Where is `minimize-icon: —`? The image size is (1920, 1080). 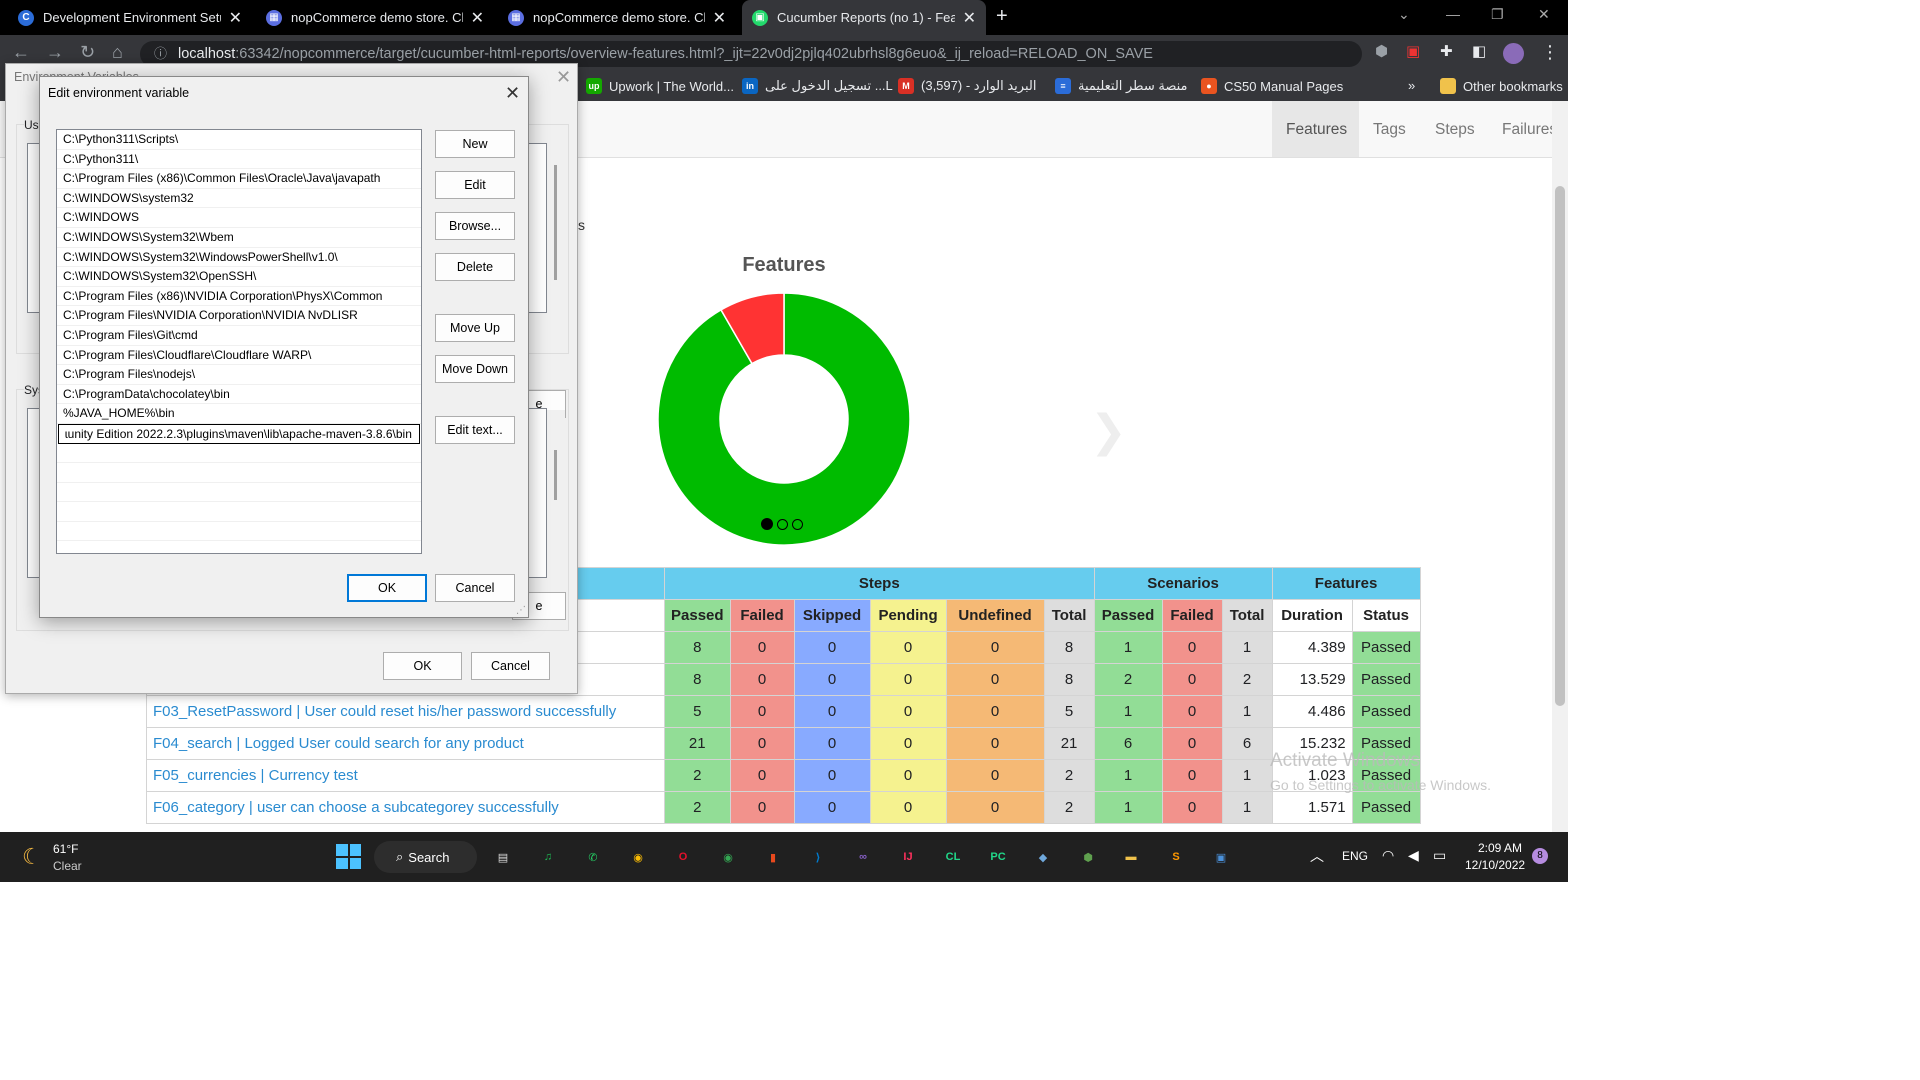 minimize-icon: — is located at coordinates (1453, 14).